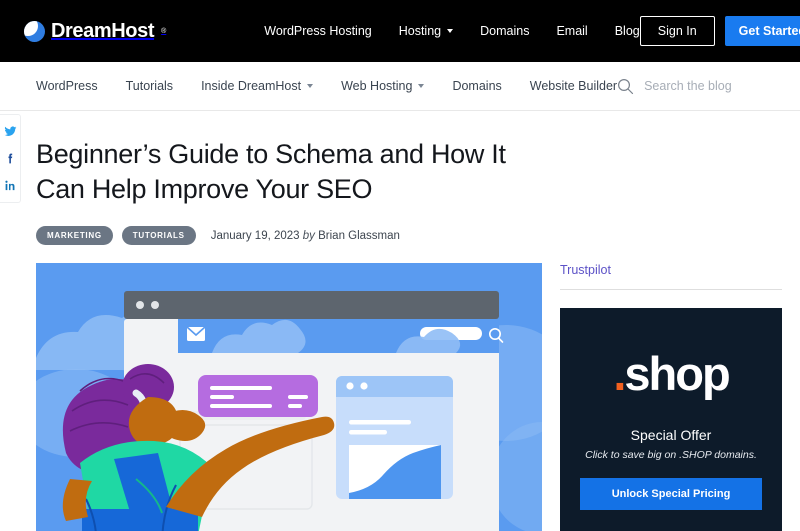 This screenshot has height=531, width=800. Describe the element at coordinates (359, 236) in the screenshot. I see `author-name: Brian Glassman` at that location.